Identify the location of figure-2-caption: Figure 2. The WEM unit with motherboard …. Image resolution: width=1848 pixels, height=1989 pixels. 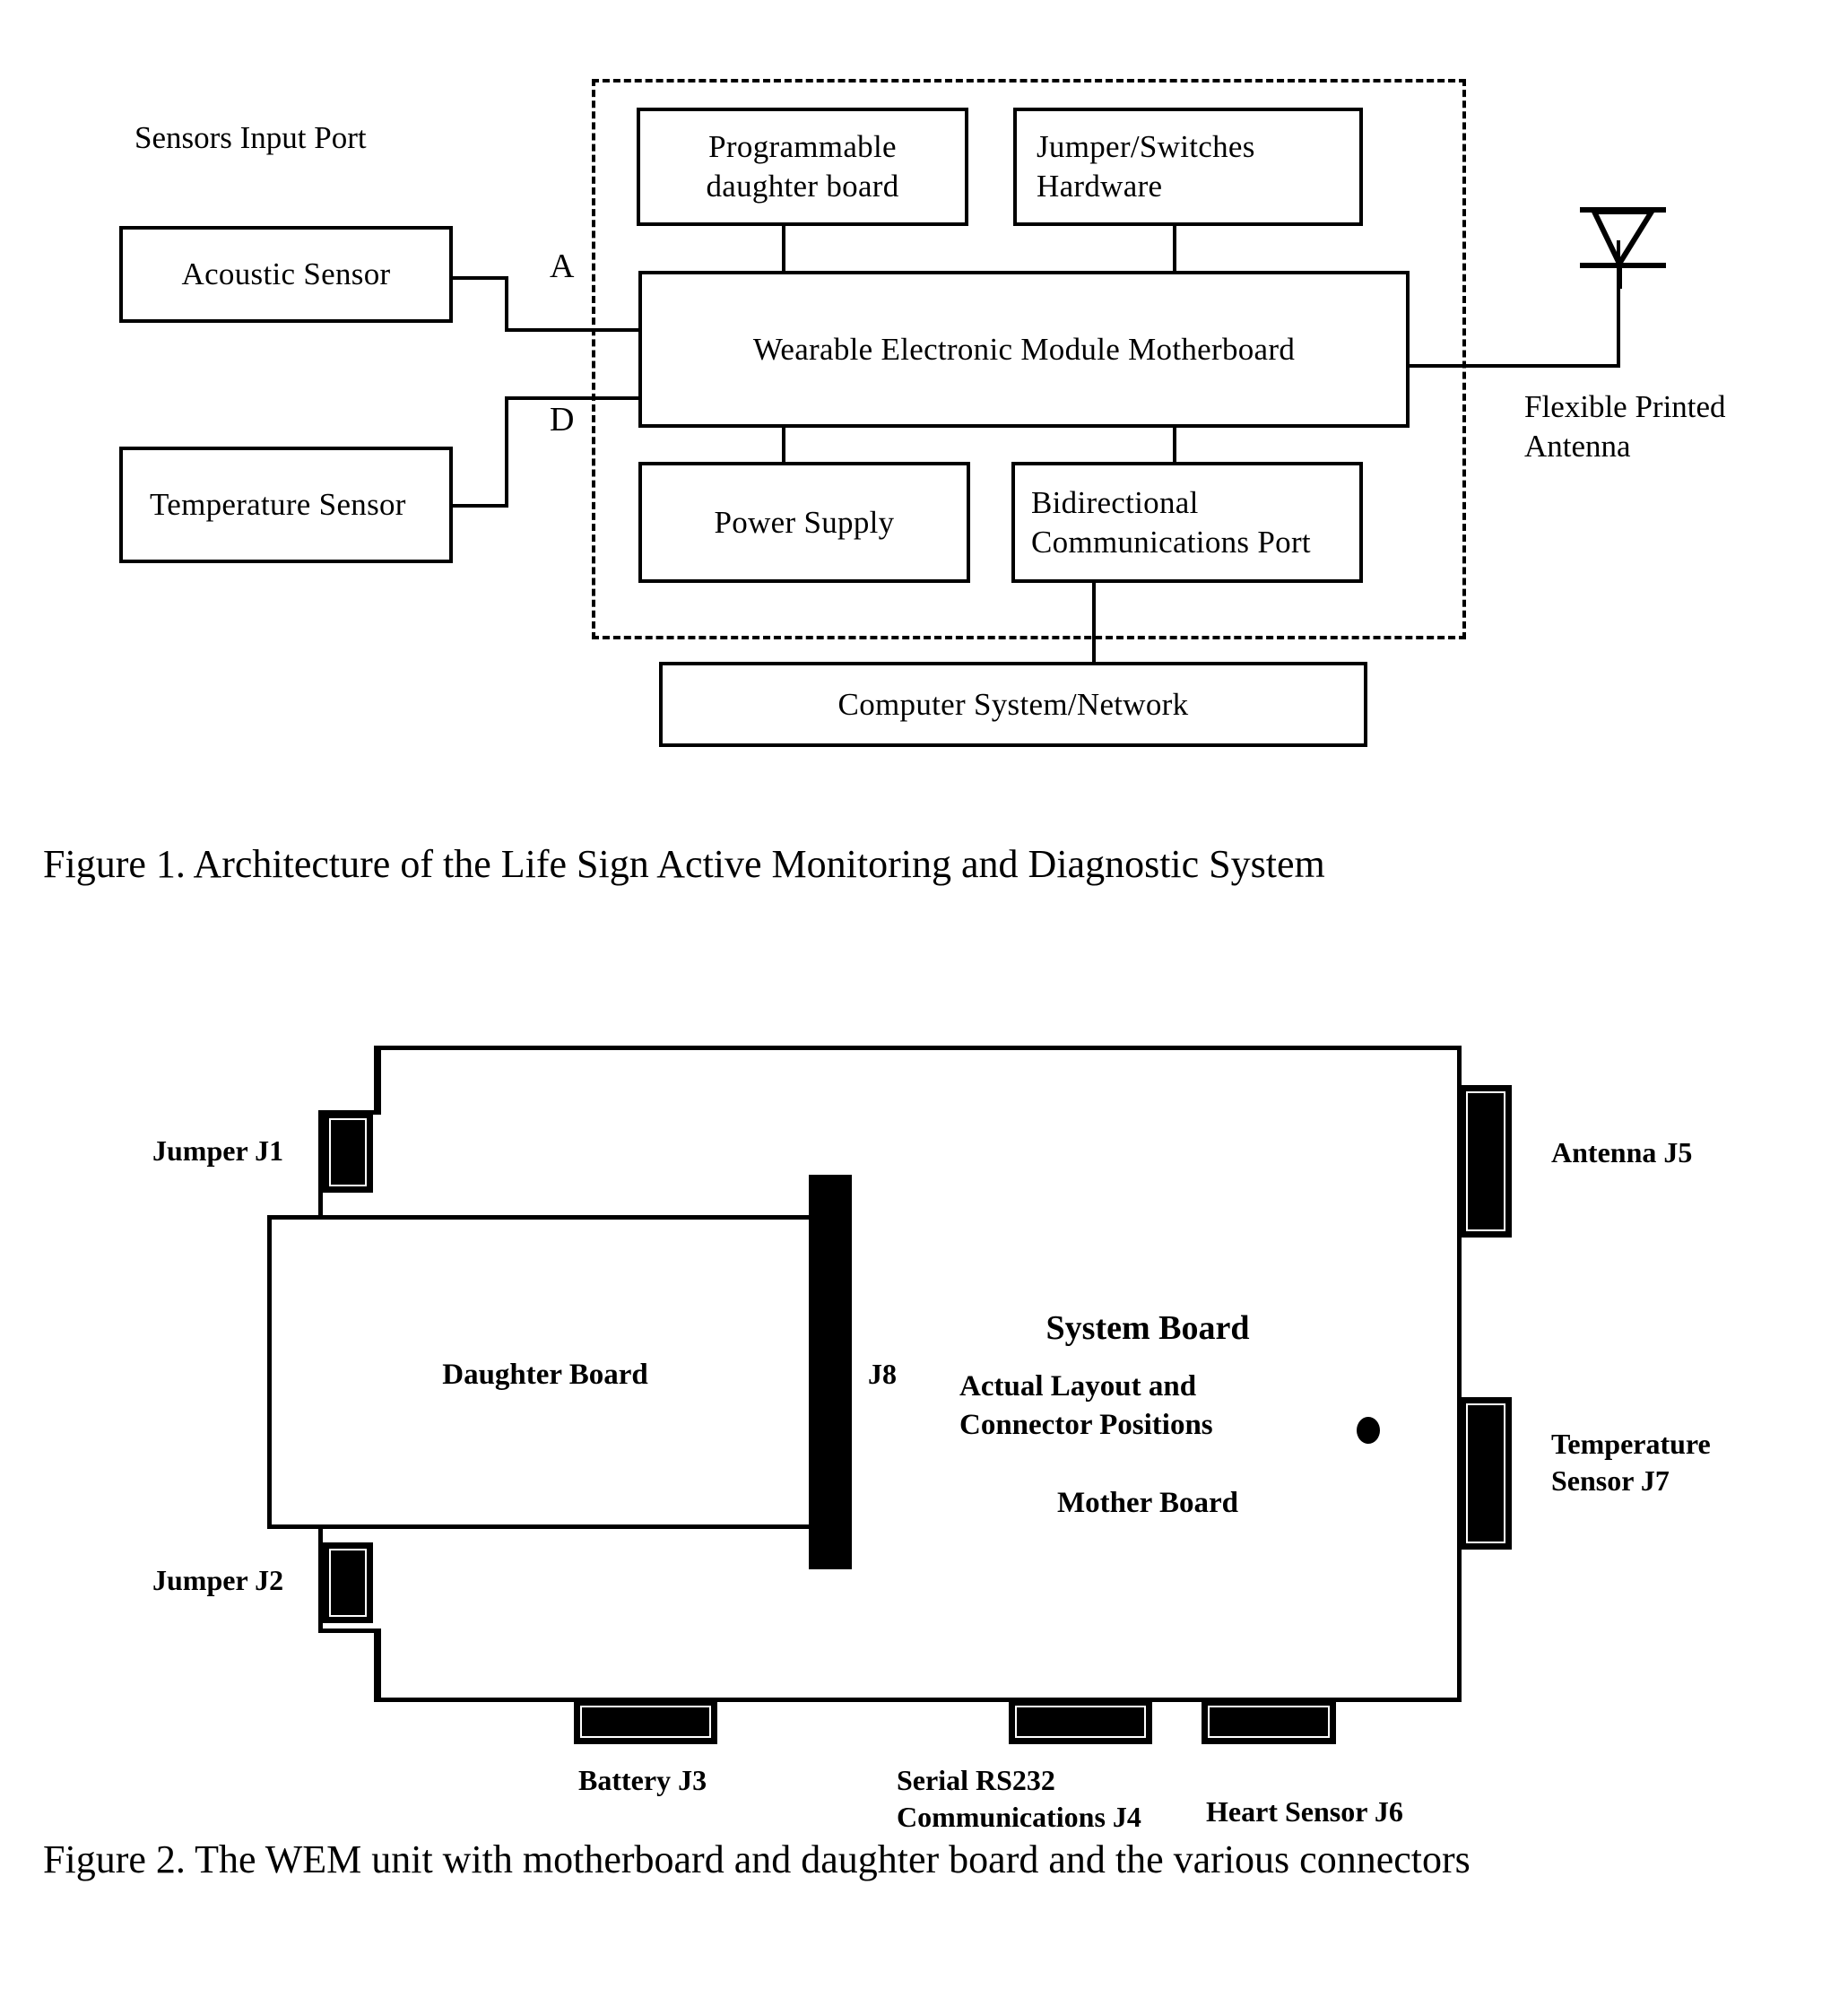
(757, 1859).